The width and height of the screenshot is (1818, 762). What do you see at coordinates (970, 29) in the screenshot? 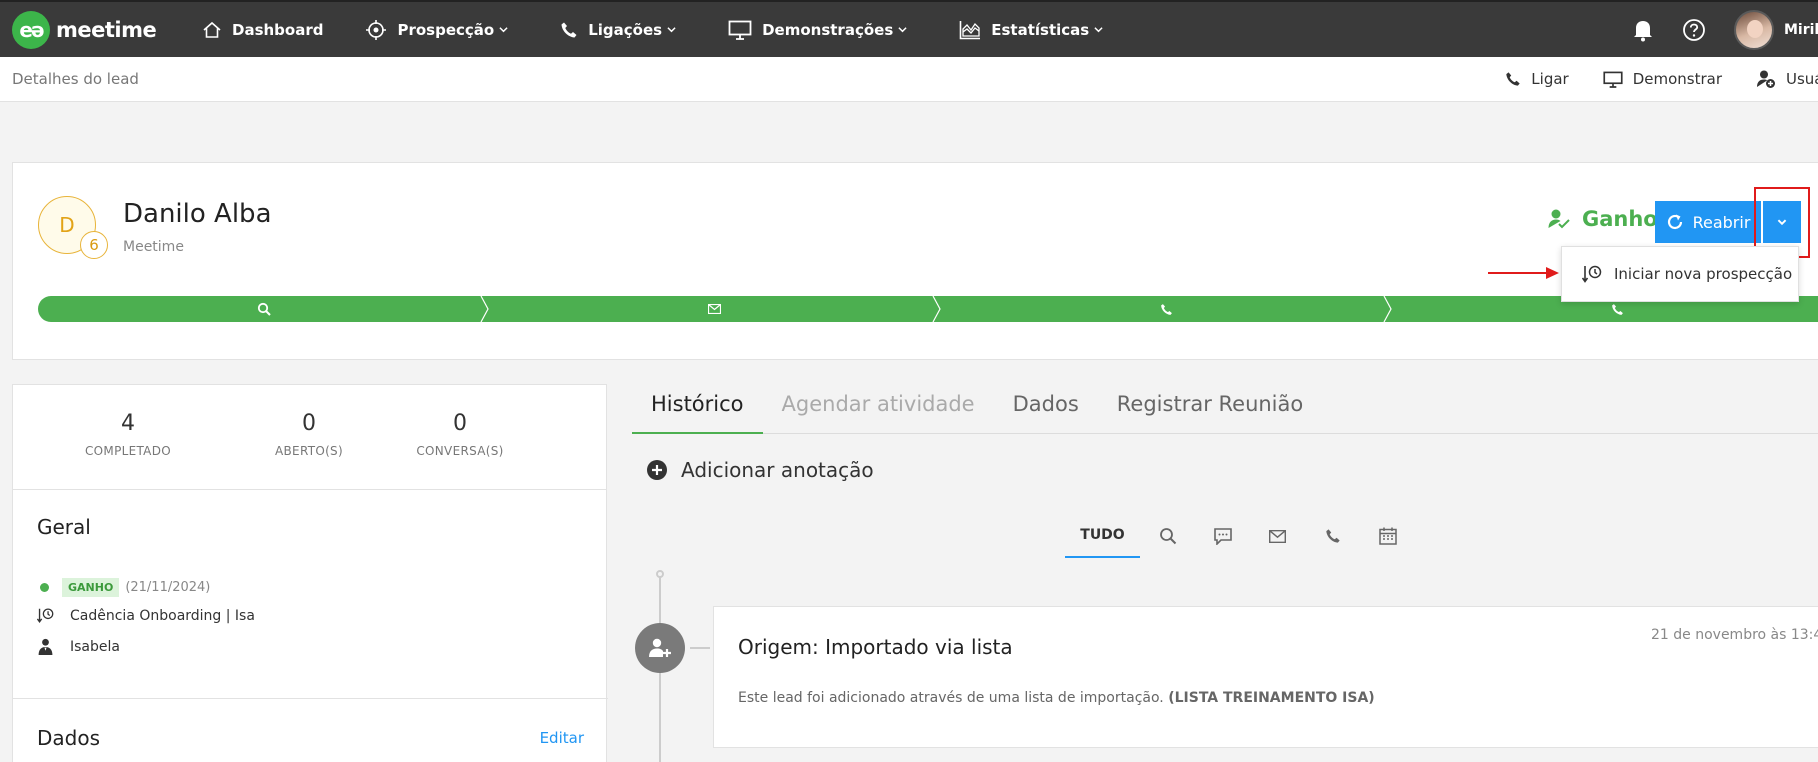
I see `chart-icon` at bounding box center [970, 29].